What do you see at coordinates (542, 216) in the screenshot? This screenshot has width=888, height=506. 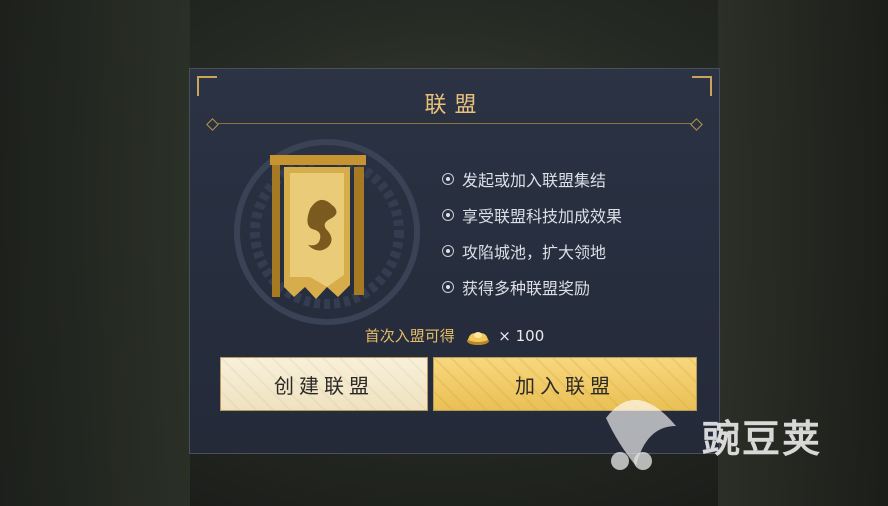 I see `feature-text: 享受联盟科技加成效果` at bounding box center [542, 216].